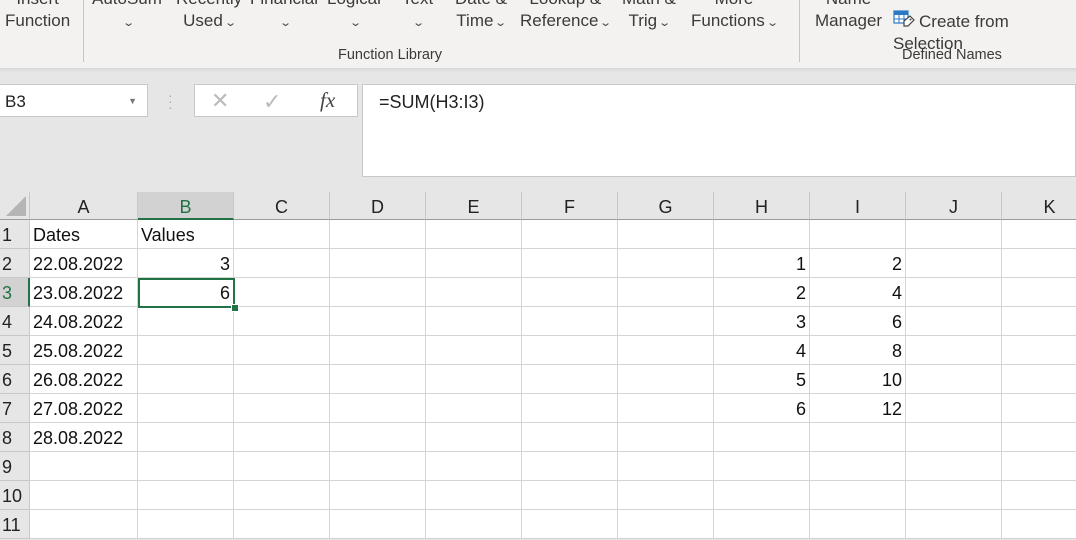  I want to click on cell-a6: 26.08.2022, so click(84, 379).